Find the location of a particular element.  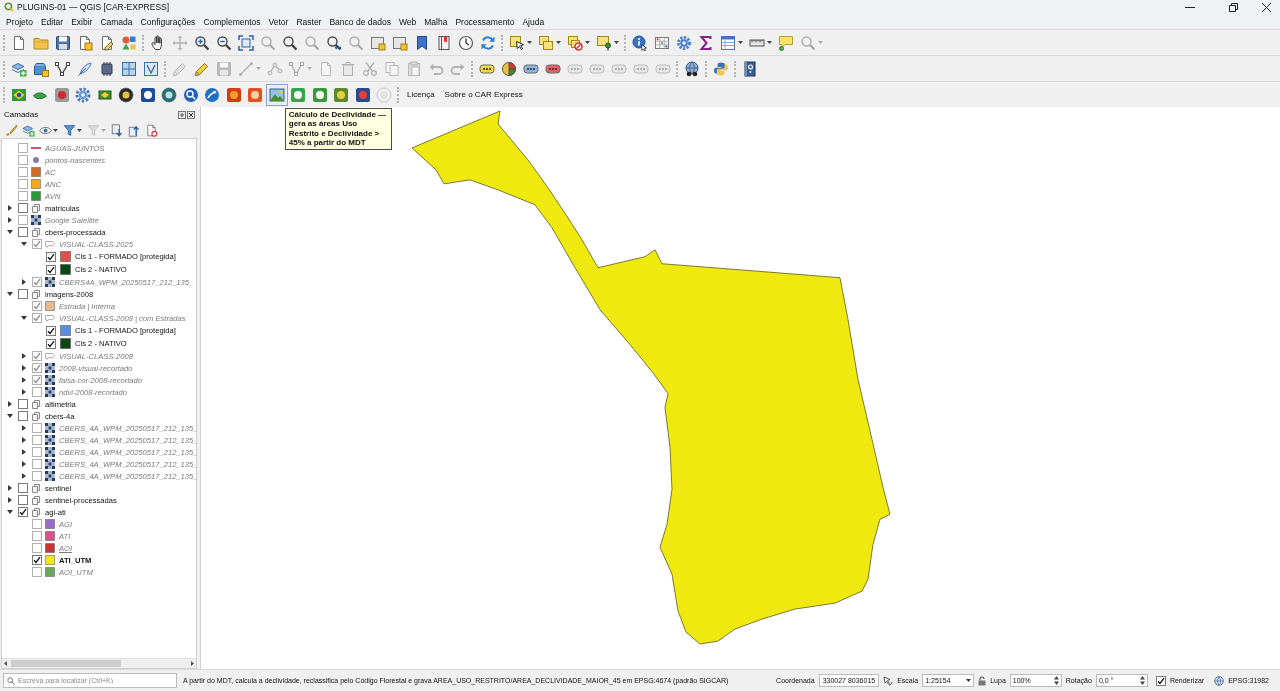

gear-icon is located at coordinates (684, 42).